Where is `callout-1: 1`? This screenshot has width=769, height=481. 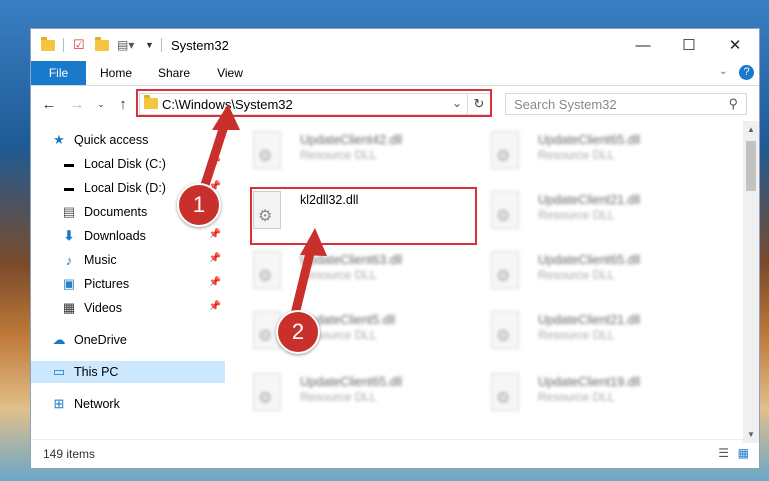
callout-1: 1 is located at coordinates (199, 205).